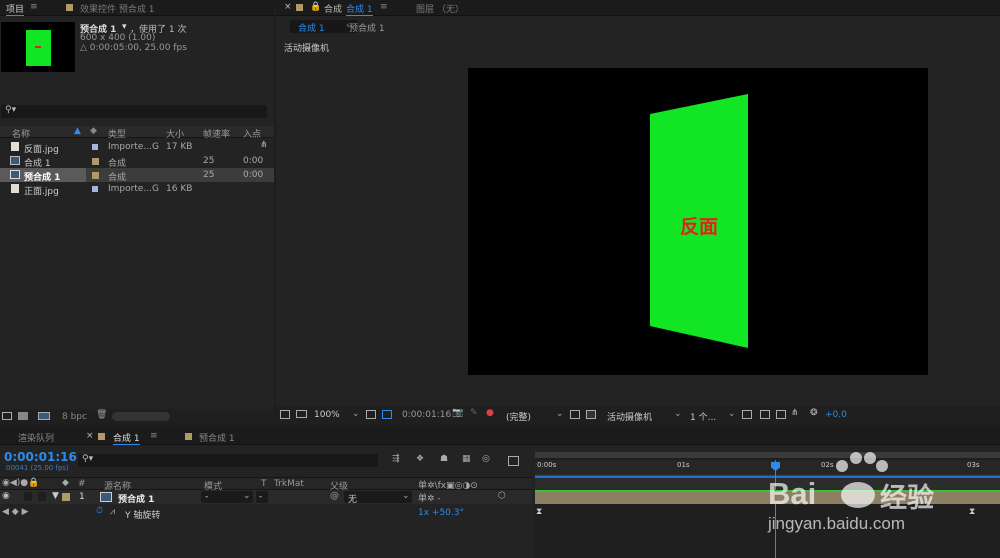 Image resolution: width=1000 pixels, height=558 pixels. Describe the element at coordinates (117, 8) in the screenshot. I see `tab-effects-controls: 效果控件 预合成 1` at that location.